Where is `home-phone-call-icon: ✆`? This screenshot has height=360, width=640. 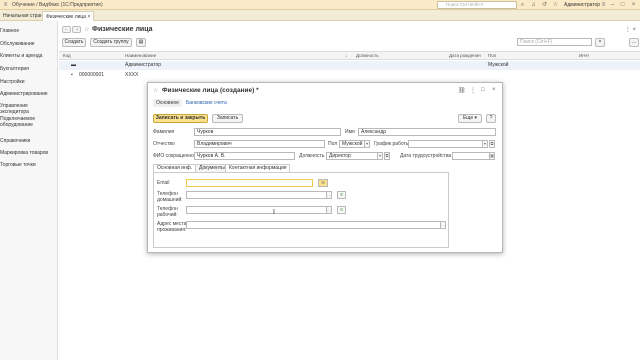
home-phone-call-icon: ✆ is located at coordinates (341, 195).